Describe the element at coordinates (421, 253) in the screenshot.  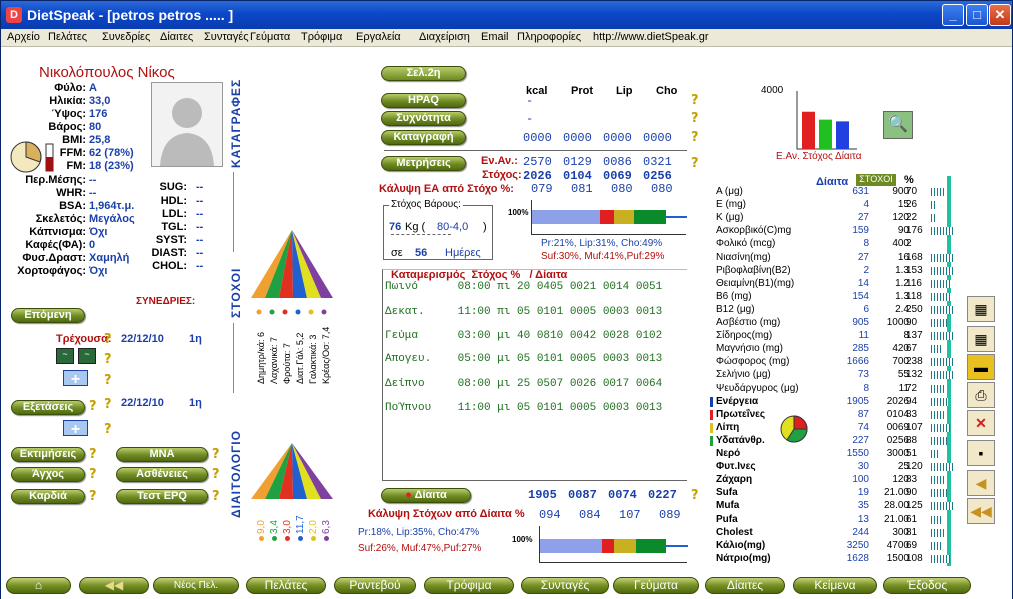
I see `target-days: 56` at that location.